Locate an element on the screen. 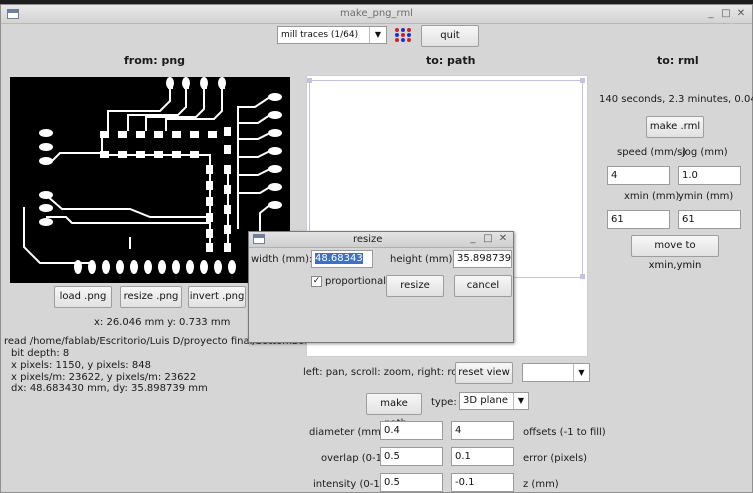 The image size is (753, 493). ymin-label: ymin (mm) is located at coordinates (706, 196).